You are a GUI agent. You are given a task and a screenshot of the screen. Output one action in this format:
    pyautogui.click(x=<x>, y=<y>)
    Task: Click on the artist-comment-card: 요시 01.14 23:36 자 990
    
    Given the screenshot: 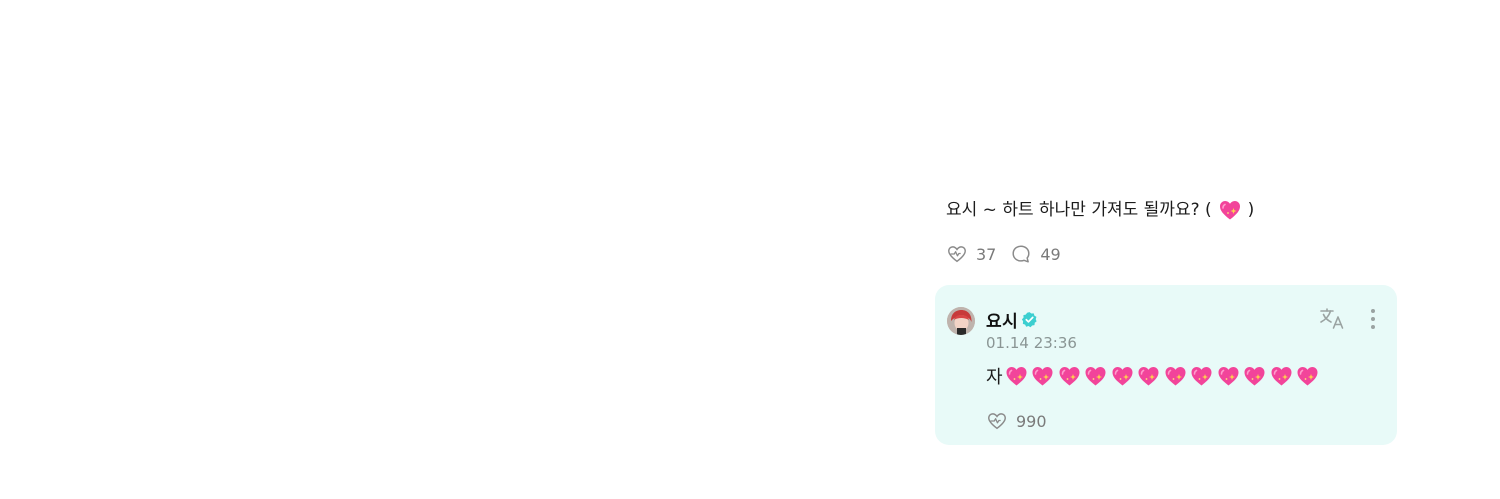 What is the action you would take?
    pyautogui.click(x=1166, y=365)
    